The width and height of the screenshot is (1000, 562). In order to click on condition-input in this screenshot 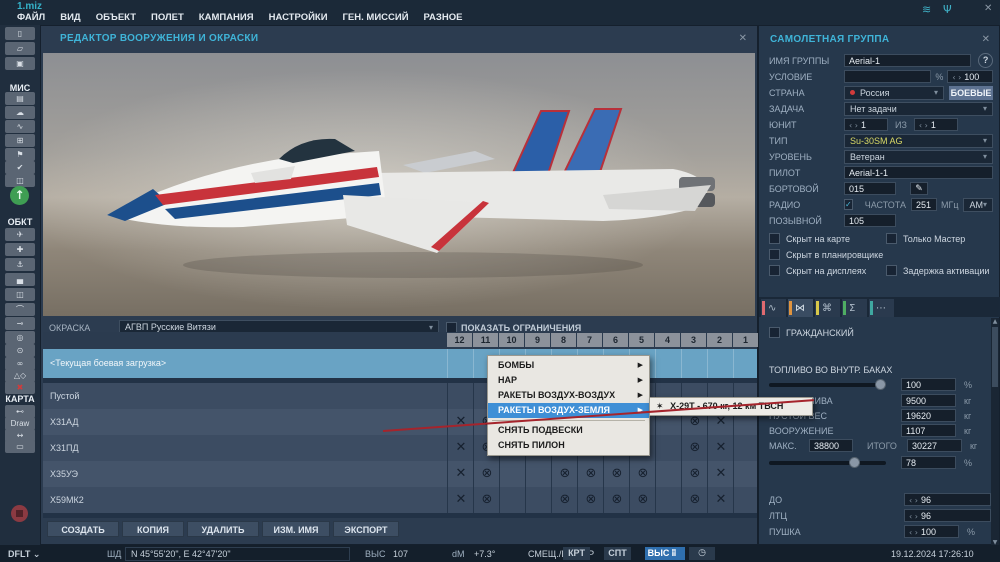, I will do `click(888, 76)`.